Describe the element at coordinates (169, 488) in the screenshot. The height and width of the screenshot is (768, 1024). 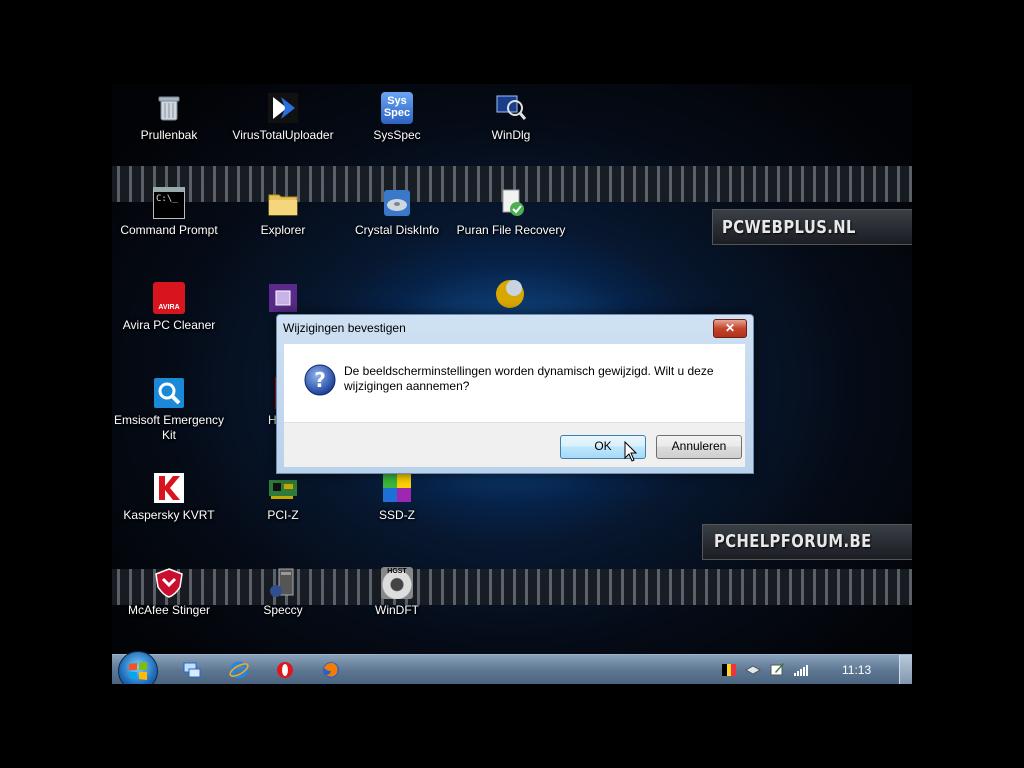
I see `kaspersky-icon` at that location.